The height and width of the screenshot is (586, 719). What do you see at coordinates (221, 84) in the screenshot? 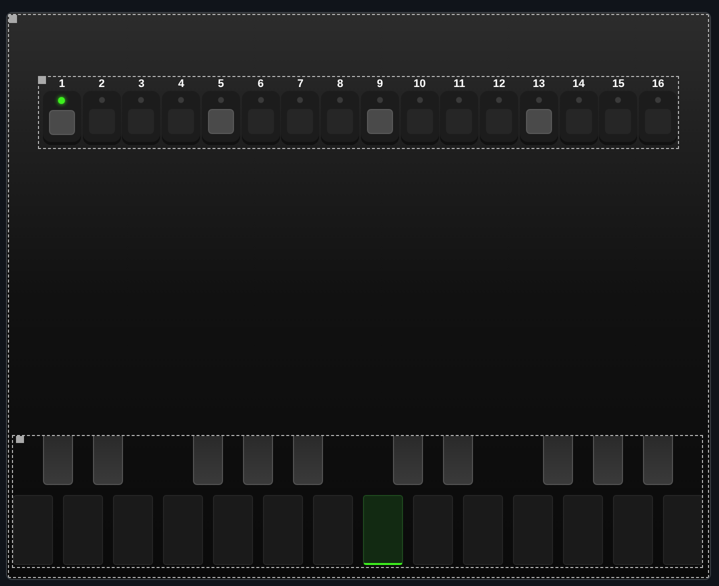
I see `step-number: 5` at bounding box center [221, 84].